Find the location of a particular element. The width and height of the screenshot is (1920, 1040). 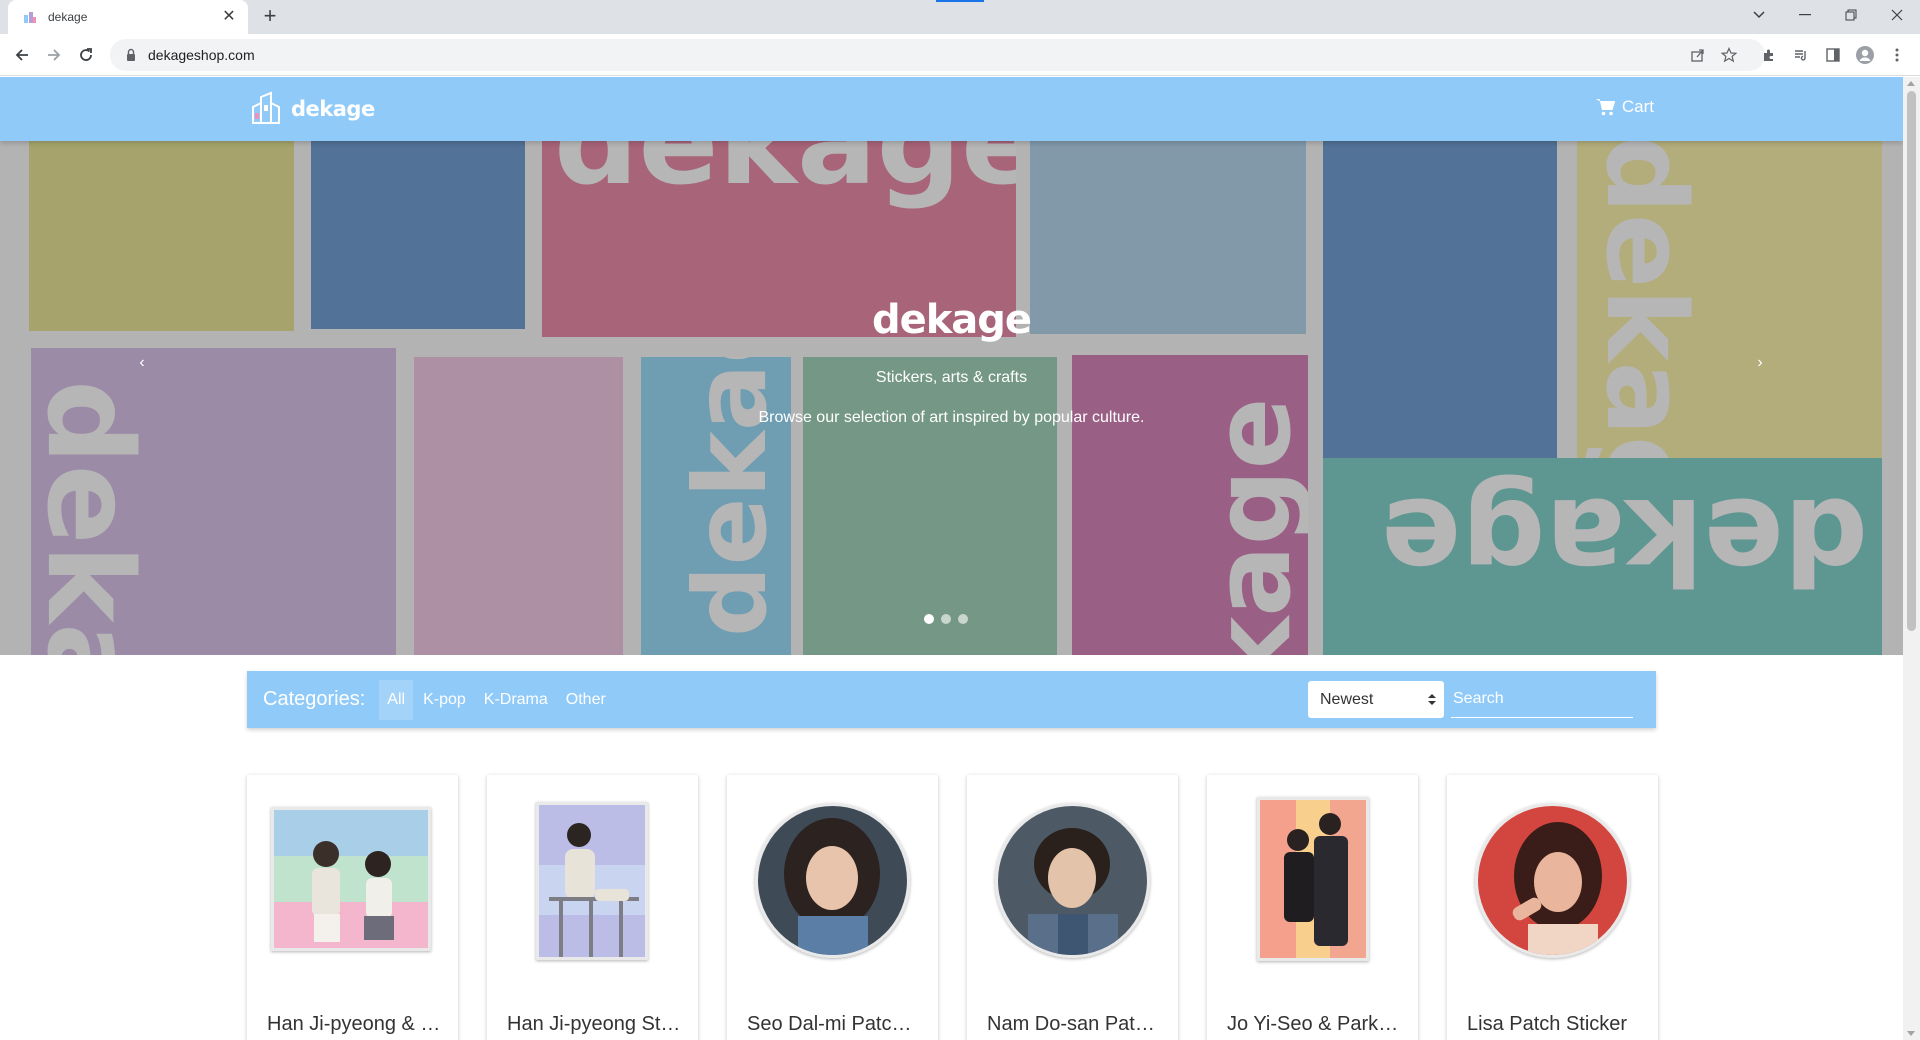

extensions-icon is located at coordinates (1769, 55).